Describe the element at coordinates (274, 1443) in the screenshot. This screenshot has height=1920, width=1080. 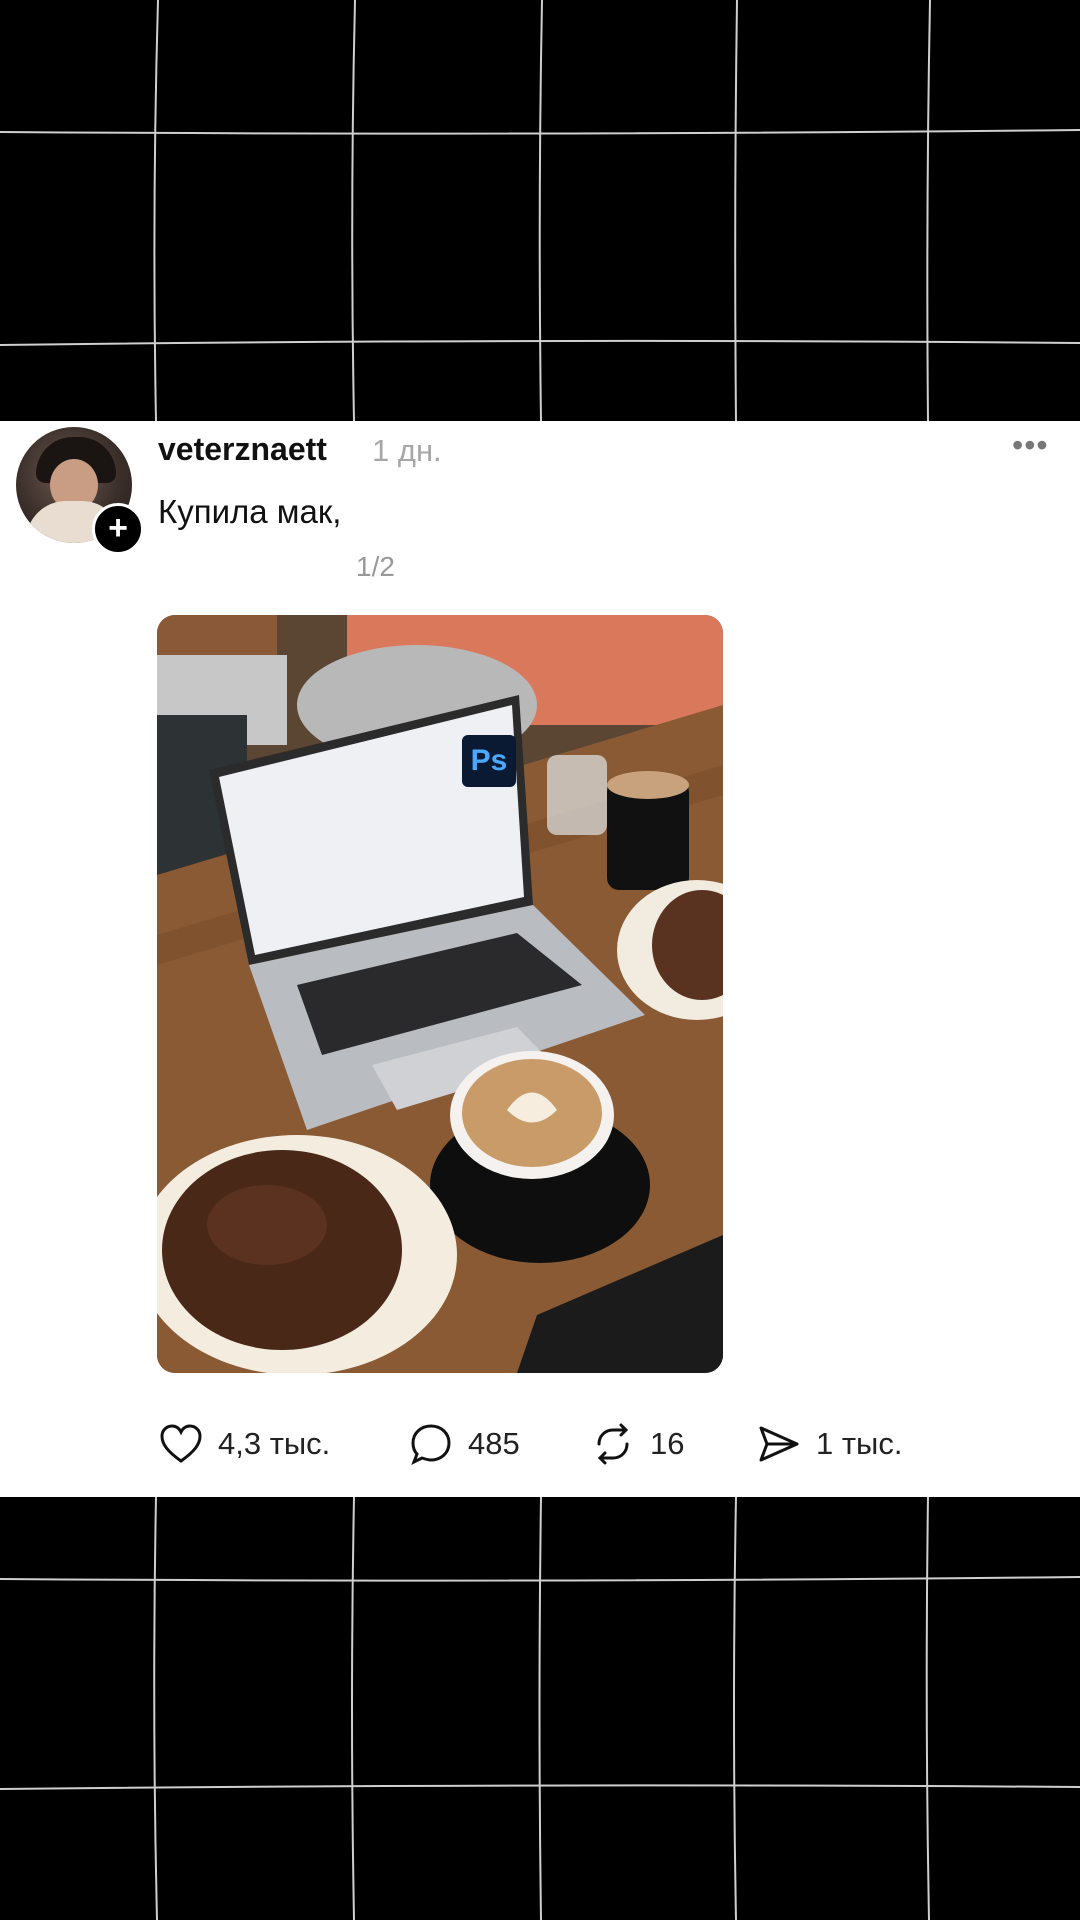
I see `like-count: 4,3 тыс.` at that location.